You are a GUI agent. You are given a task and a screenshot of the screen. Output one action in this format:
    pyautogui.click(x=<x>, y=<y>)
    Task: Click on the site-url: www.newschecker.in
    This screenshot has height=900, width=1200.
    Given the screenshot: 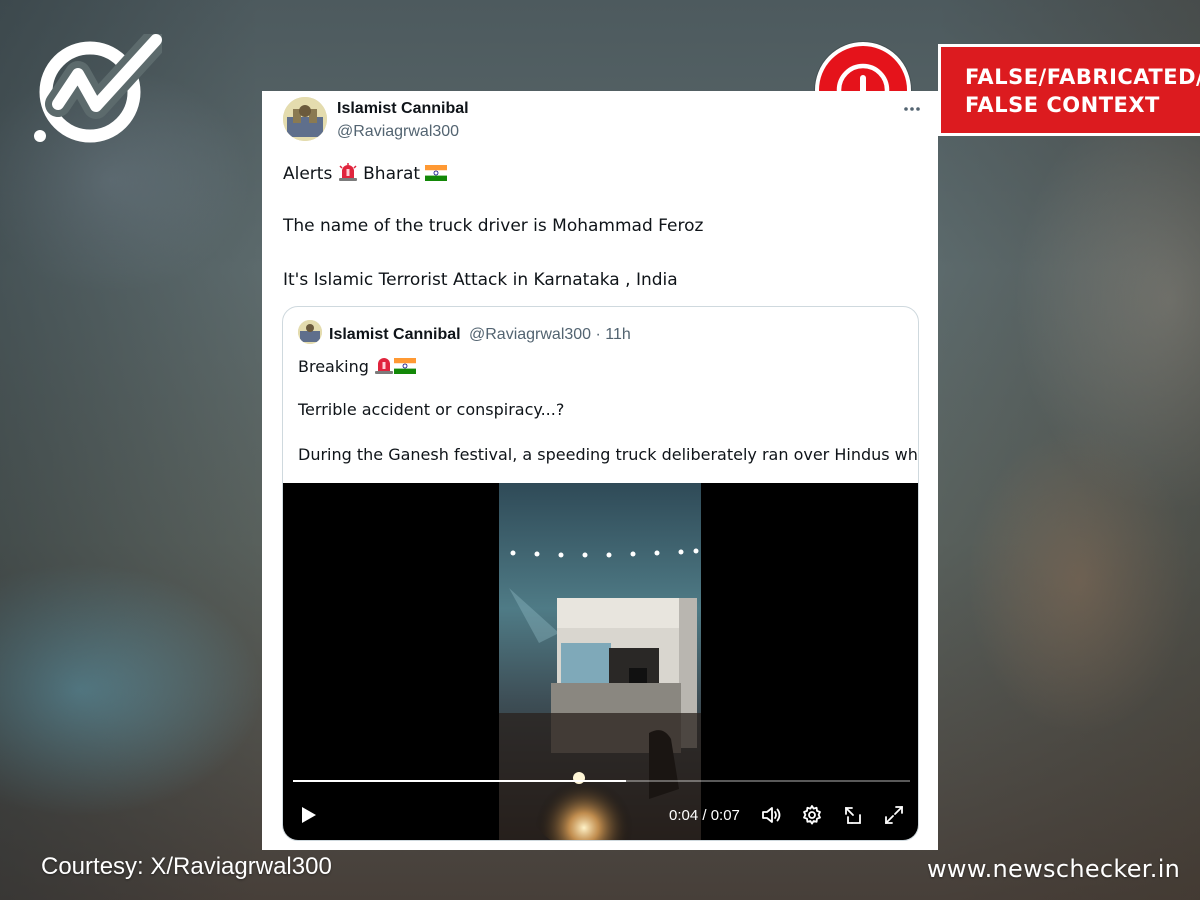 What is the action you would take?
    pyautogui.click(x=1053, y=869)
    